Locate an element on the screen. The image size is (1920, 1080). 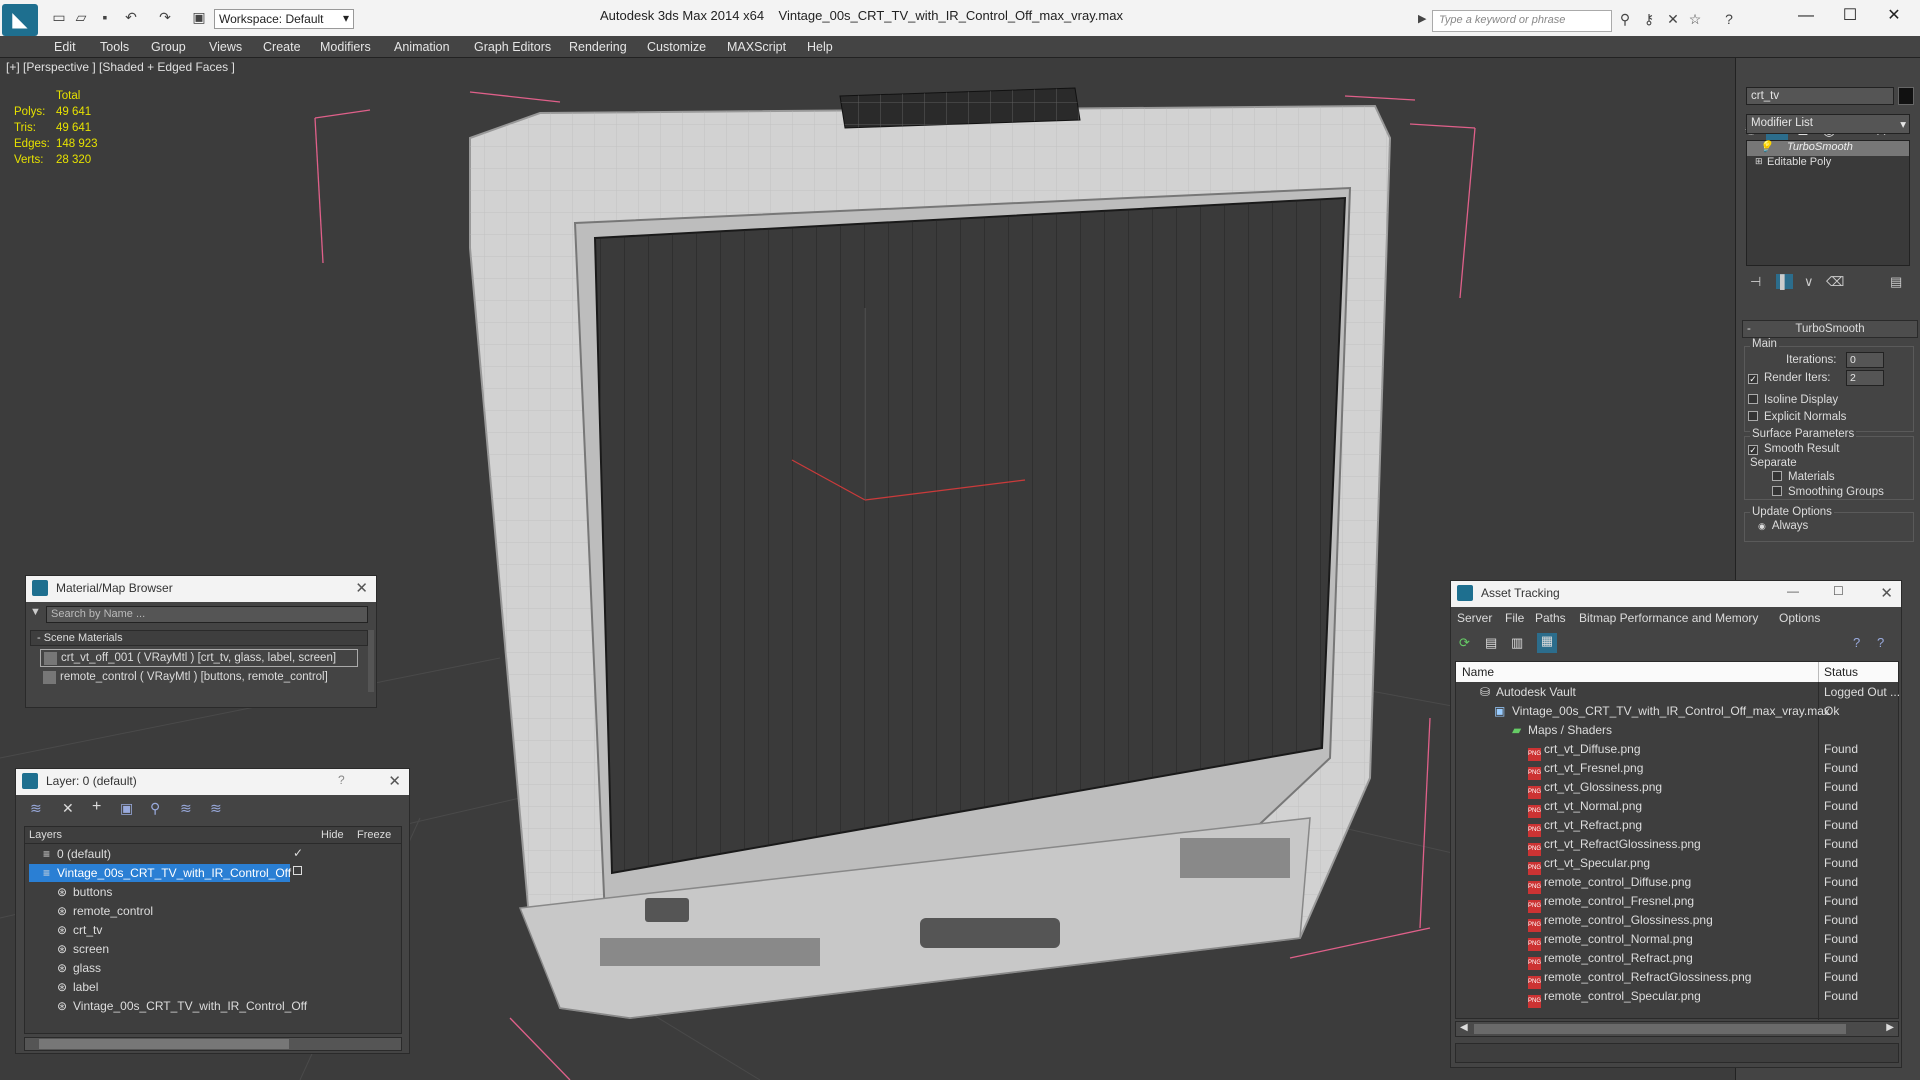
layer-horizontal-scrollbar is located at coordinates (213, 1044).